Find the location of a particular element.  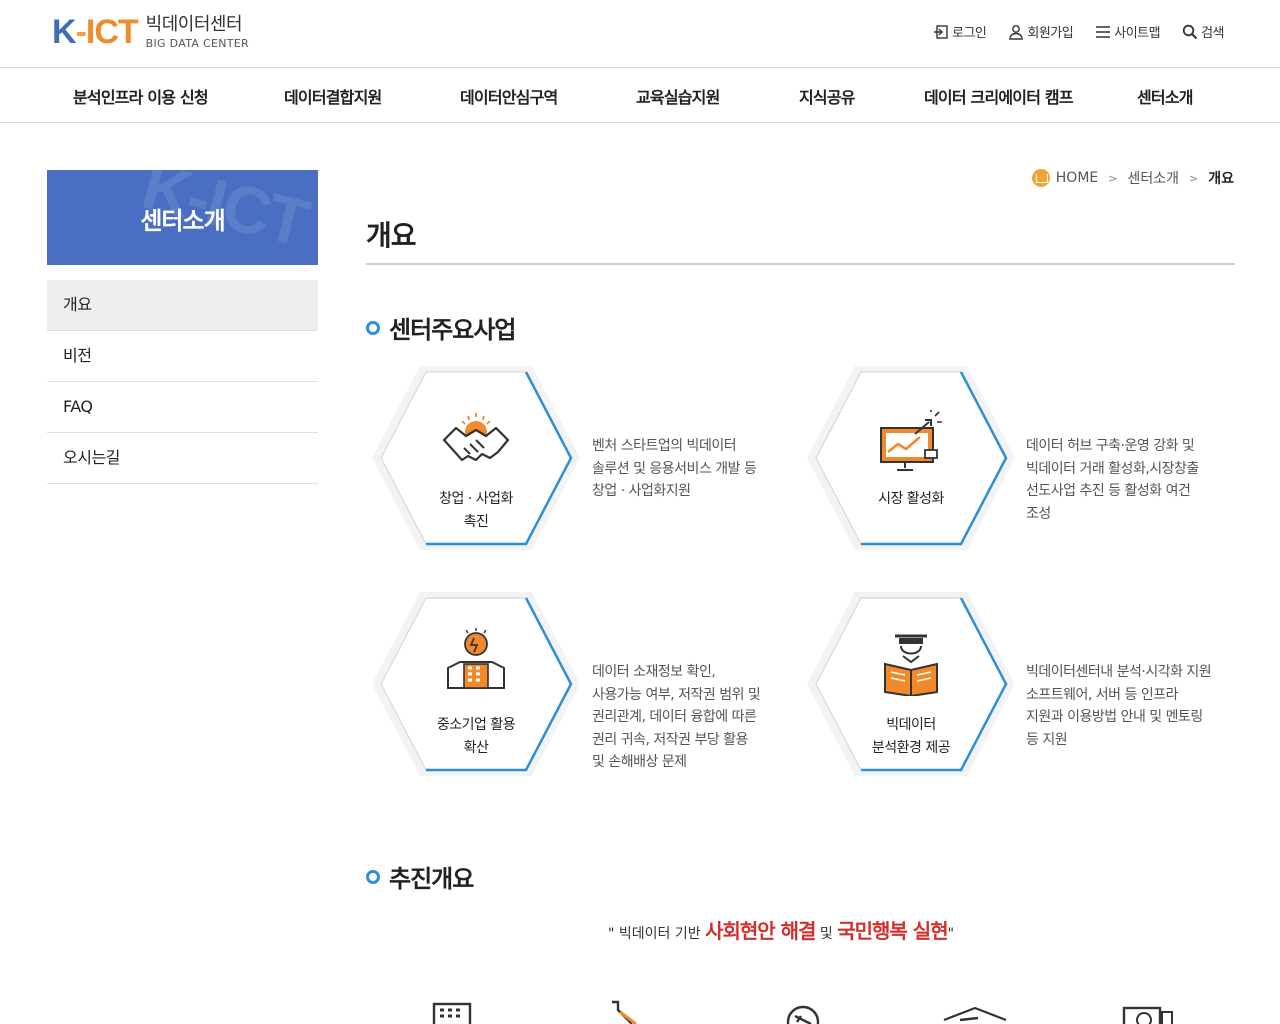

user-icon is located at coordinates (1016, 32).